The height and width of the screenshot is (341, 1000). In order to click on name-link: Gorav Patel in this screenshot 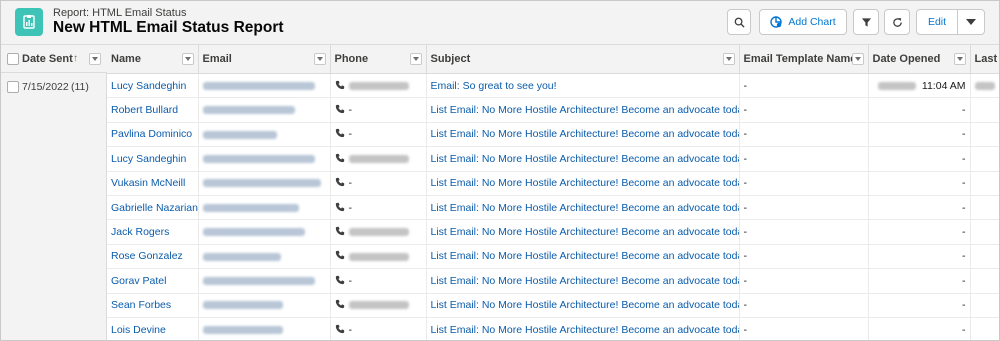, I will do `click(153, 281)`.